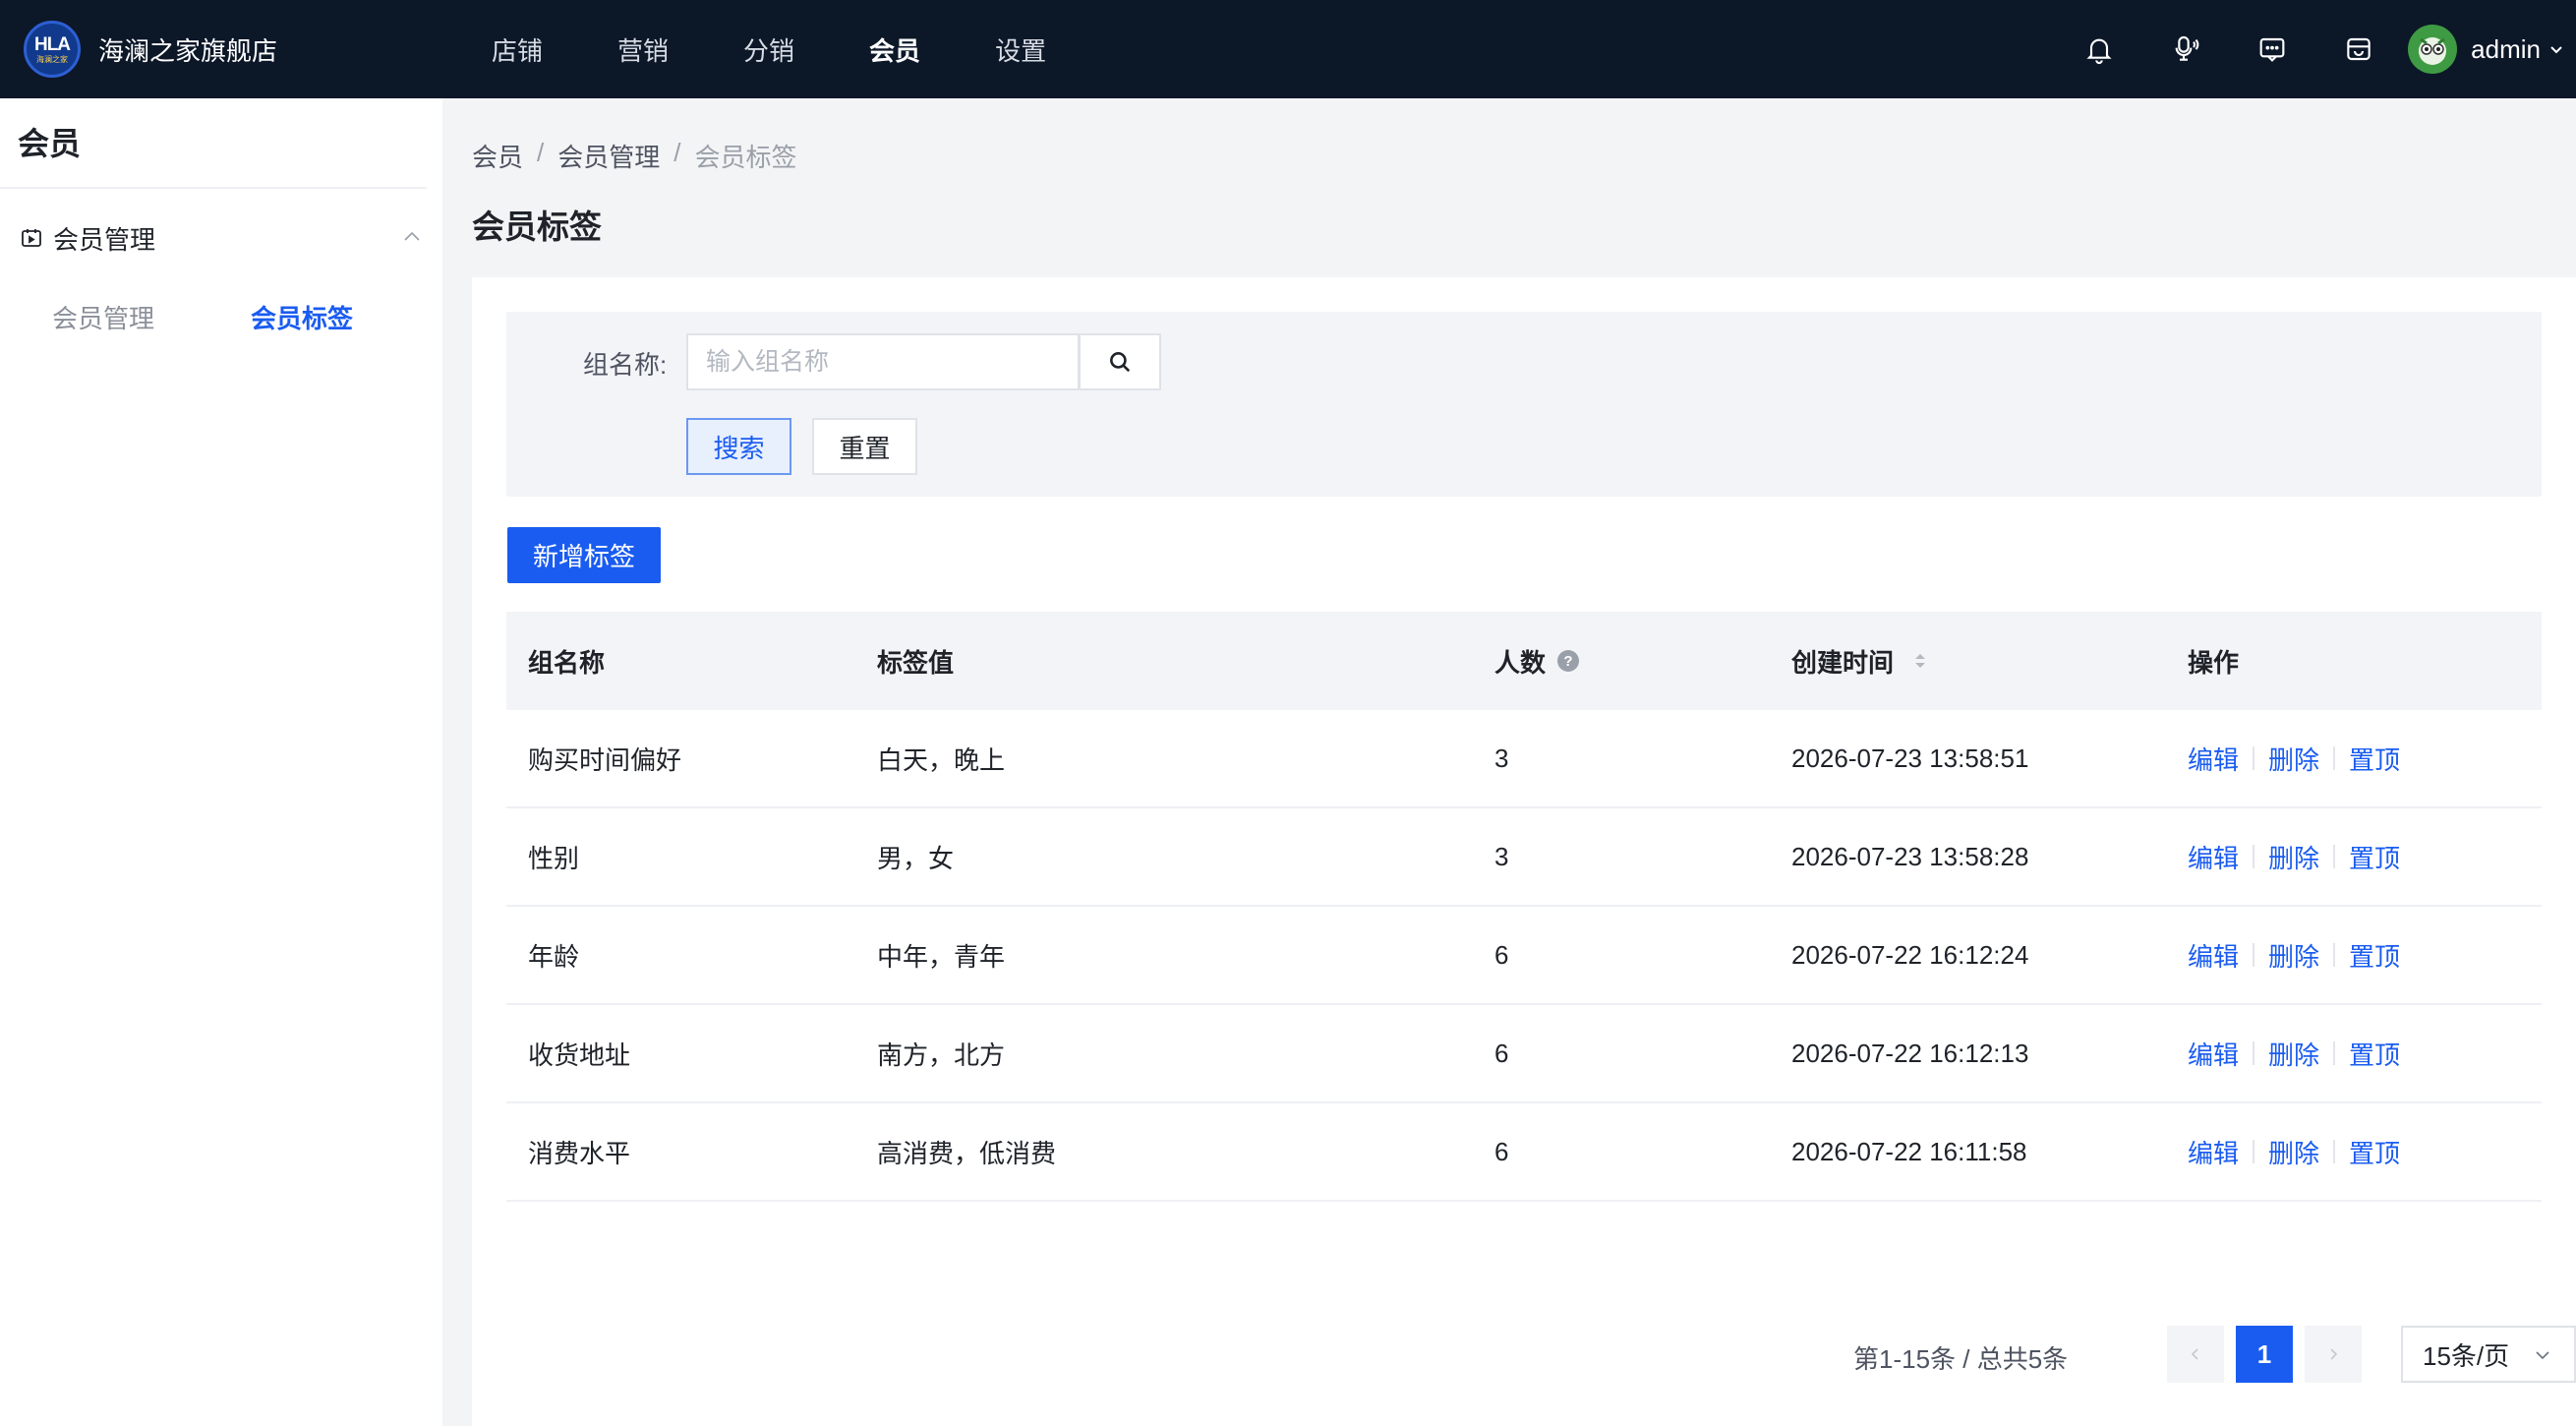 The width and height of the screenshot is (2576, 1426). Describe the element at coordinates (916, 858) in the screenshot. I see `cell-tag-values: 男，女` at that location.